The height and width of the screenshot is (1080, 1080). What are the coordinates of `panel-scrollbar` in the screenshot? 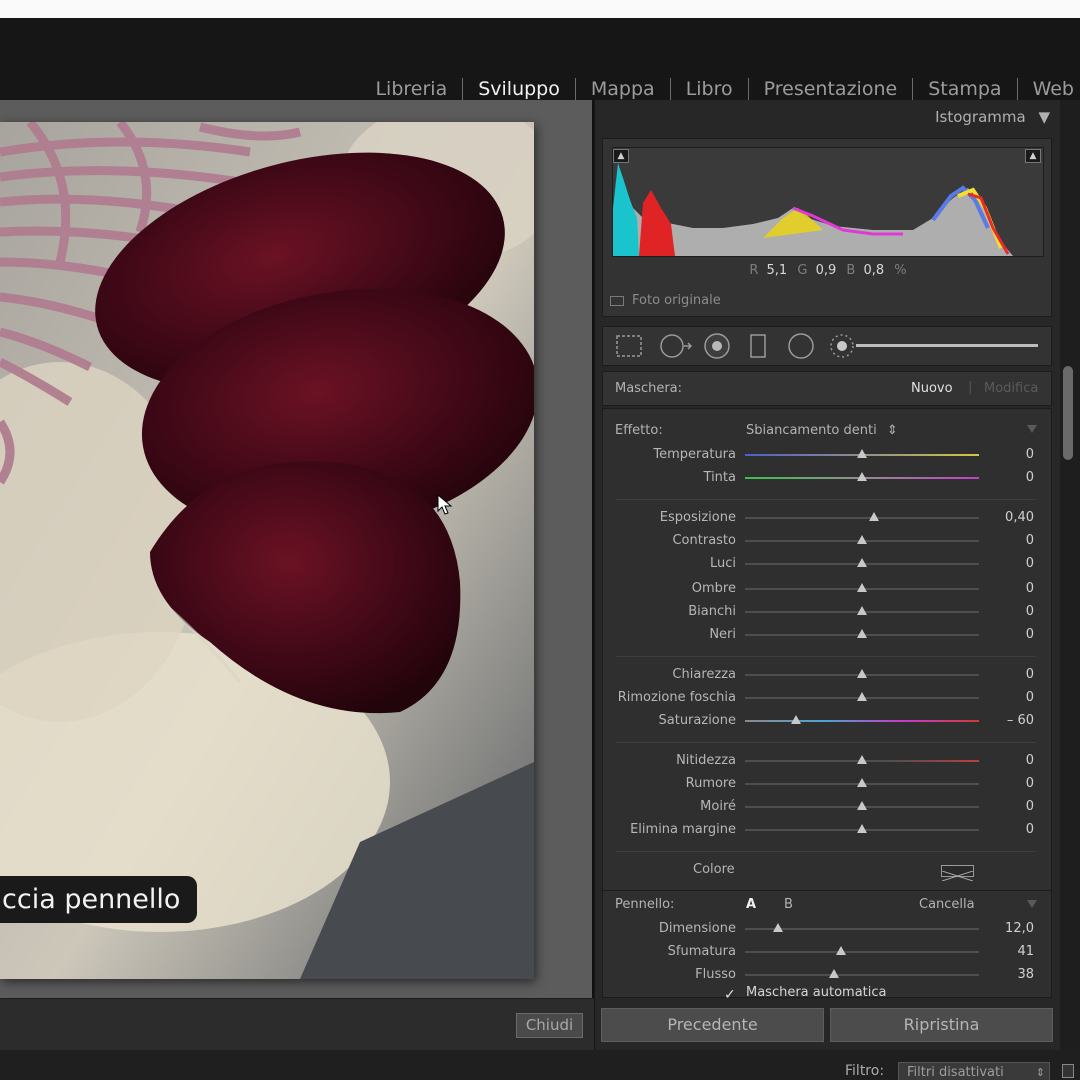 It's located at (1070, 575).